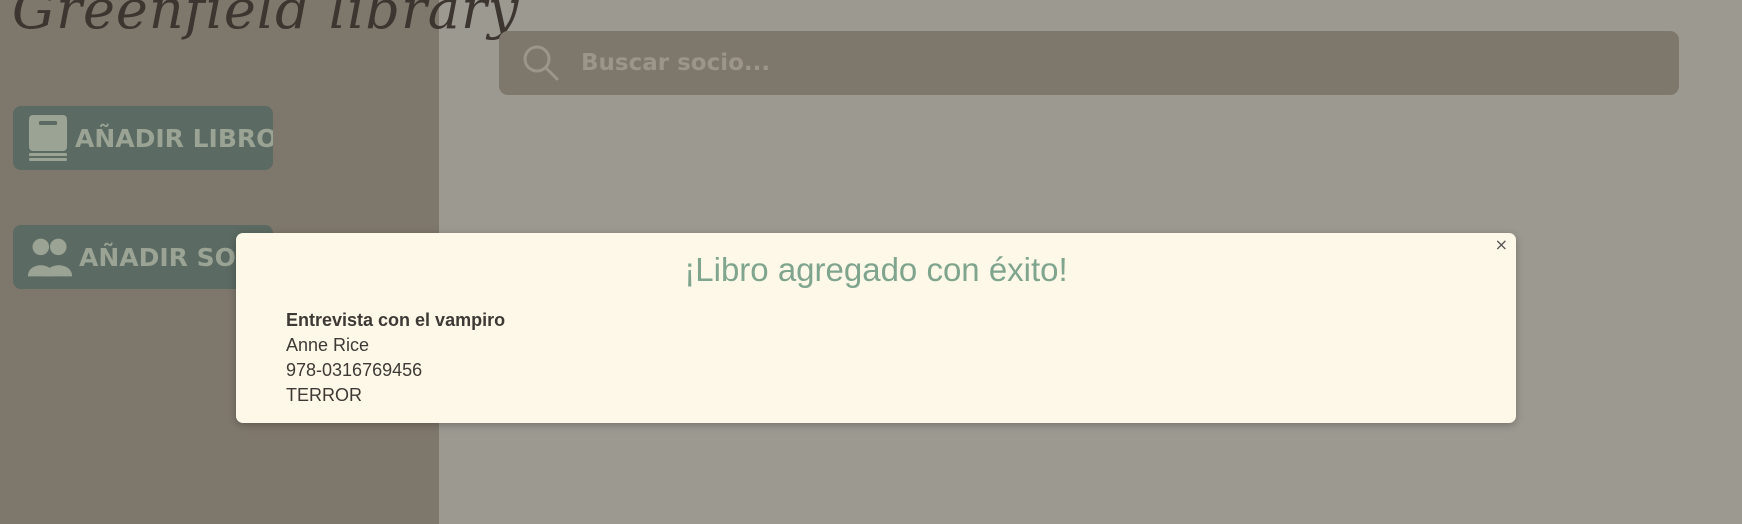 Image resolution: width=1742 pixels, height=524 pixels. I want to click on brand-logo: Greenfield library, so click(266, 20).